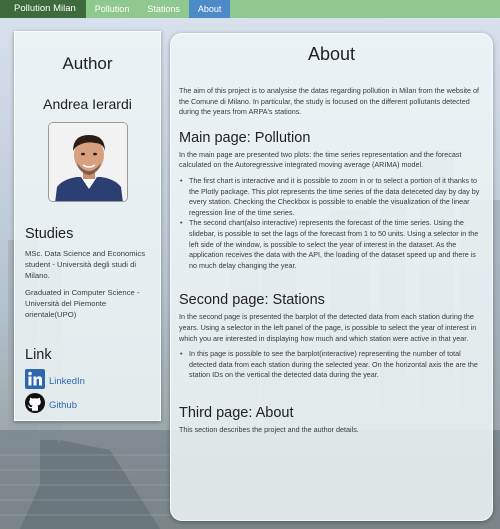  Describe the element at coordinates (87, 63) in the screenshot. I see `author-heading: Author` at that location.